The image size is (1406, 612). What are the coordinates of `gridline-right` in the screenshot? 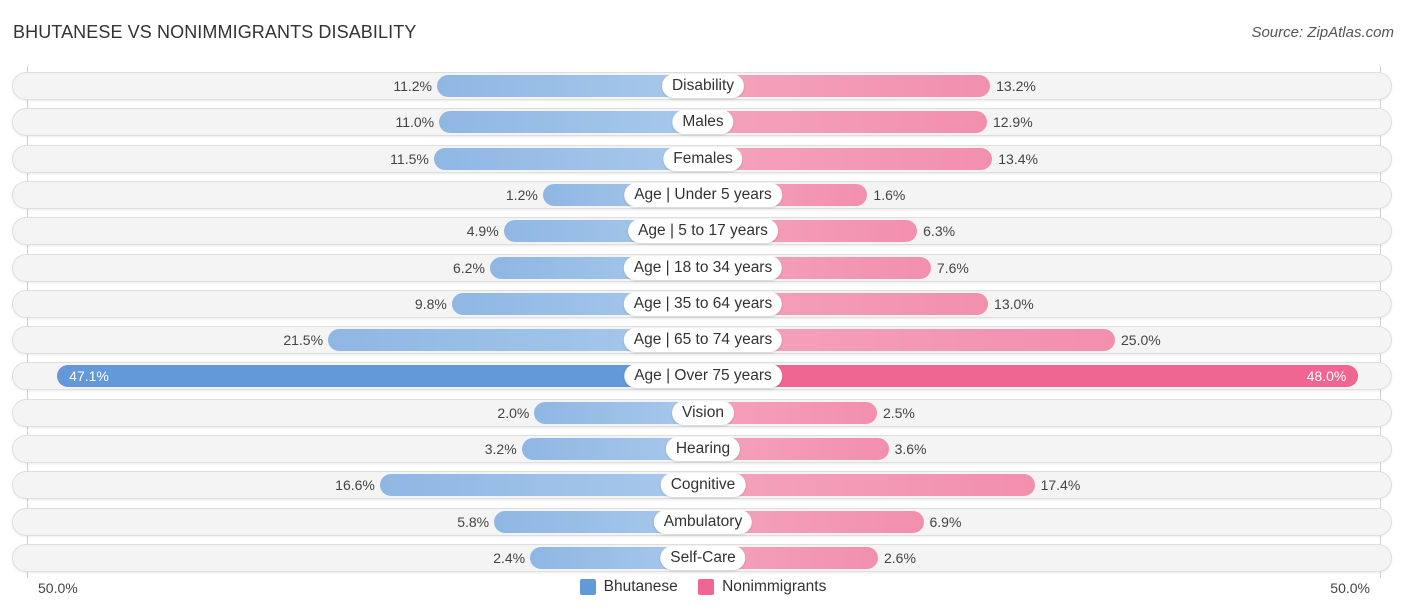 It's located at (1380, 322).